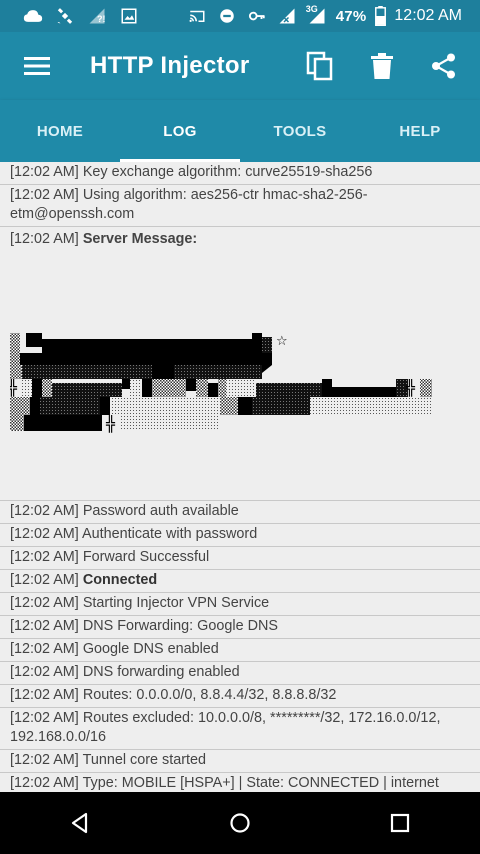 The image size is (480, 854). I want to click on log-row: [12:02 AM] DNS Forwarding: Google DNS, so click(240, 627).